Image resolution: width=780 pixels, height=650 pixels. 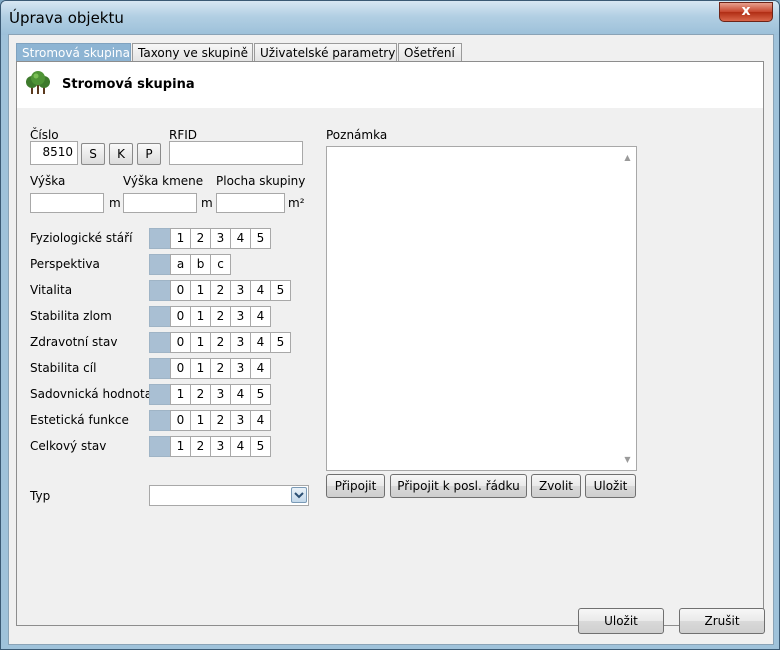 What do you see at coordinates (180, 264) in the screenshot?
I see `scale-option: a` at bounding box center [180, 264].